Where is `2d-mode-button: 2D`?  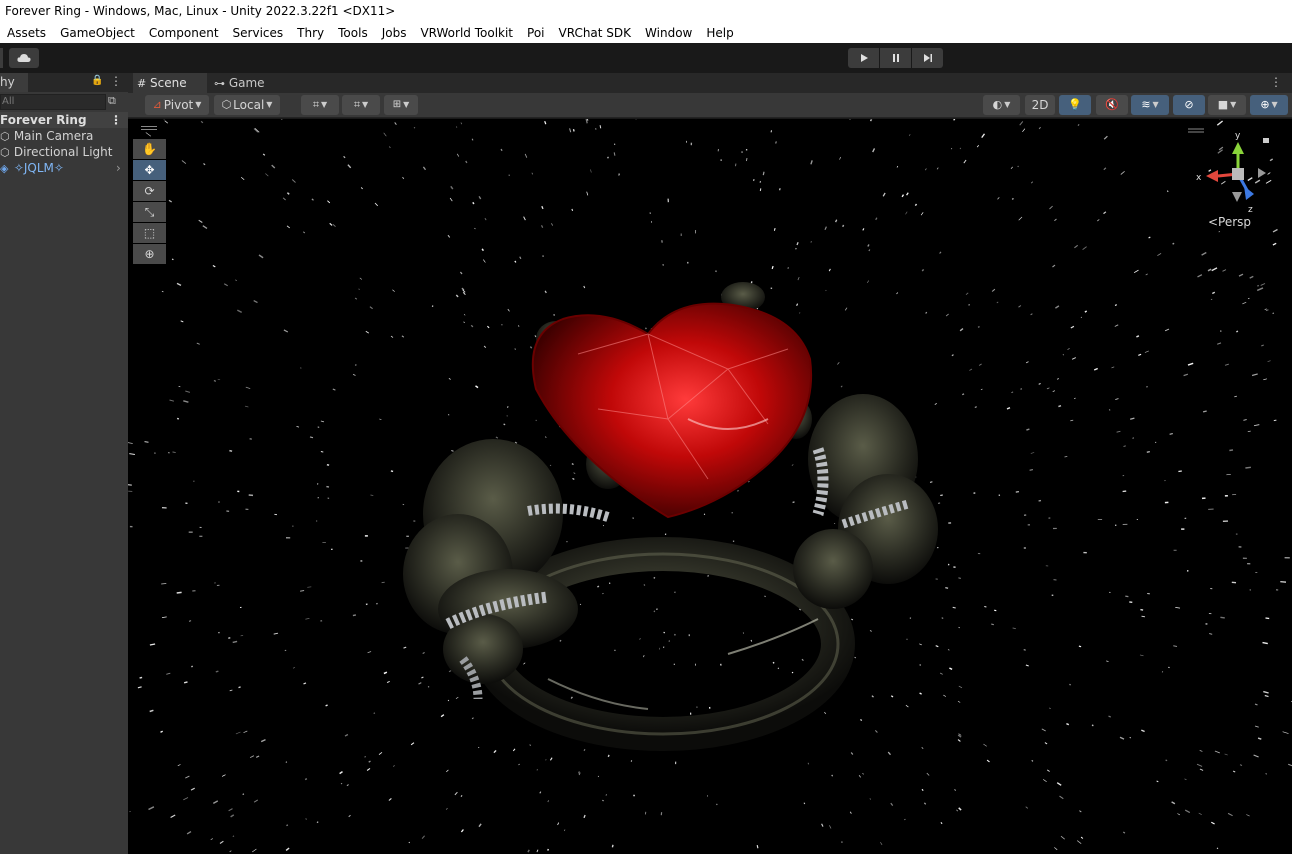
2d-mode-button: 2D is located at coordinates (1040, 105).